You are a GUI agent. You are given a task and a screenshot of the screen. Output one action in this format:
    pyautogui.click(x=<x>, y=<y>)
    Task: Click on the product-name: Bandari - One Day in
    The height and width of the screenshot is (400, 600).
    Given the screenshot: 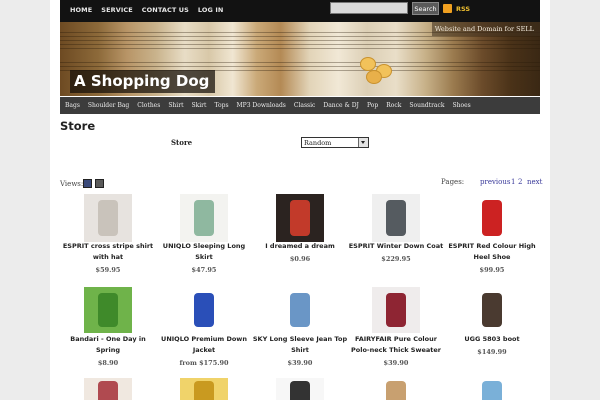 What is the action you would take?
    pyautogui.click(x=108, y=339)
    